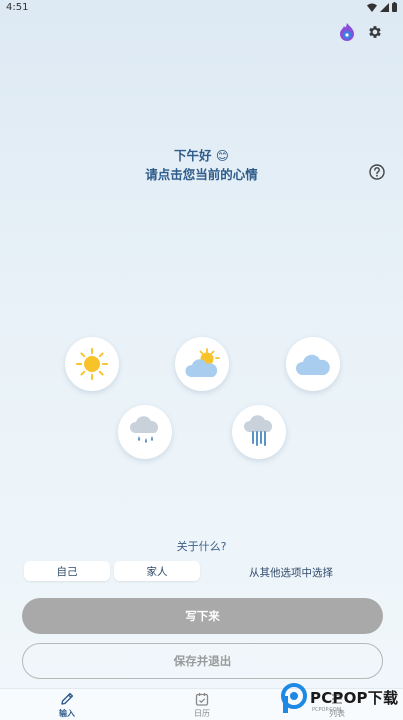 This screenshot has height=720, width=403. I want to click on top-actions, so click(361, 32).